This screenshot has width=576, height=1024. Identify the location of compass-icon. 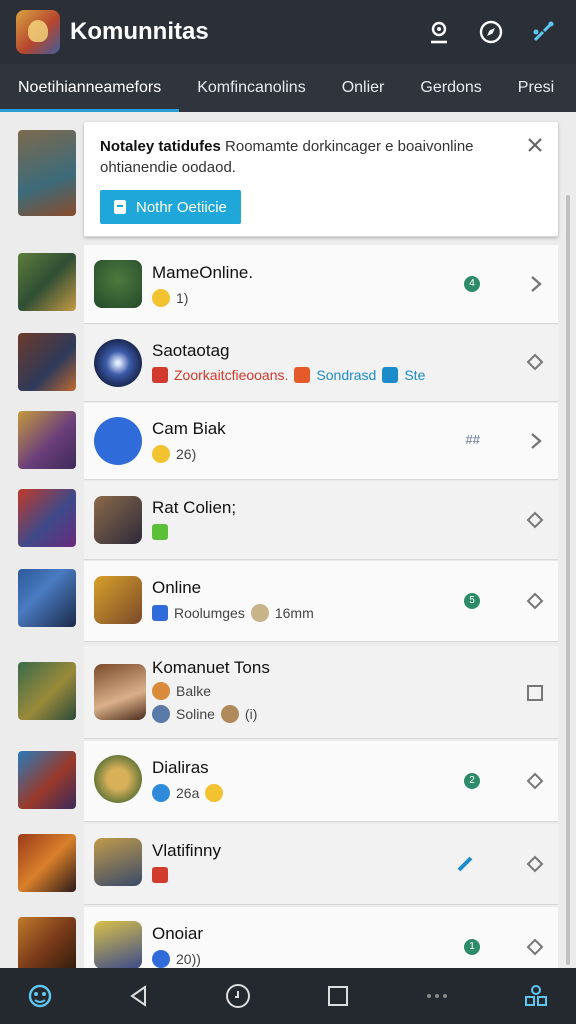
(491, 32).